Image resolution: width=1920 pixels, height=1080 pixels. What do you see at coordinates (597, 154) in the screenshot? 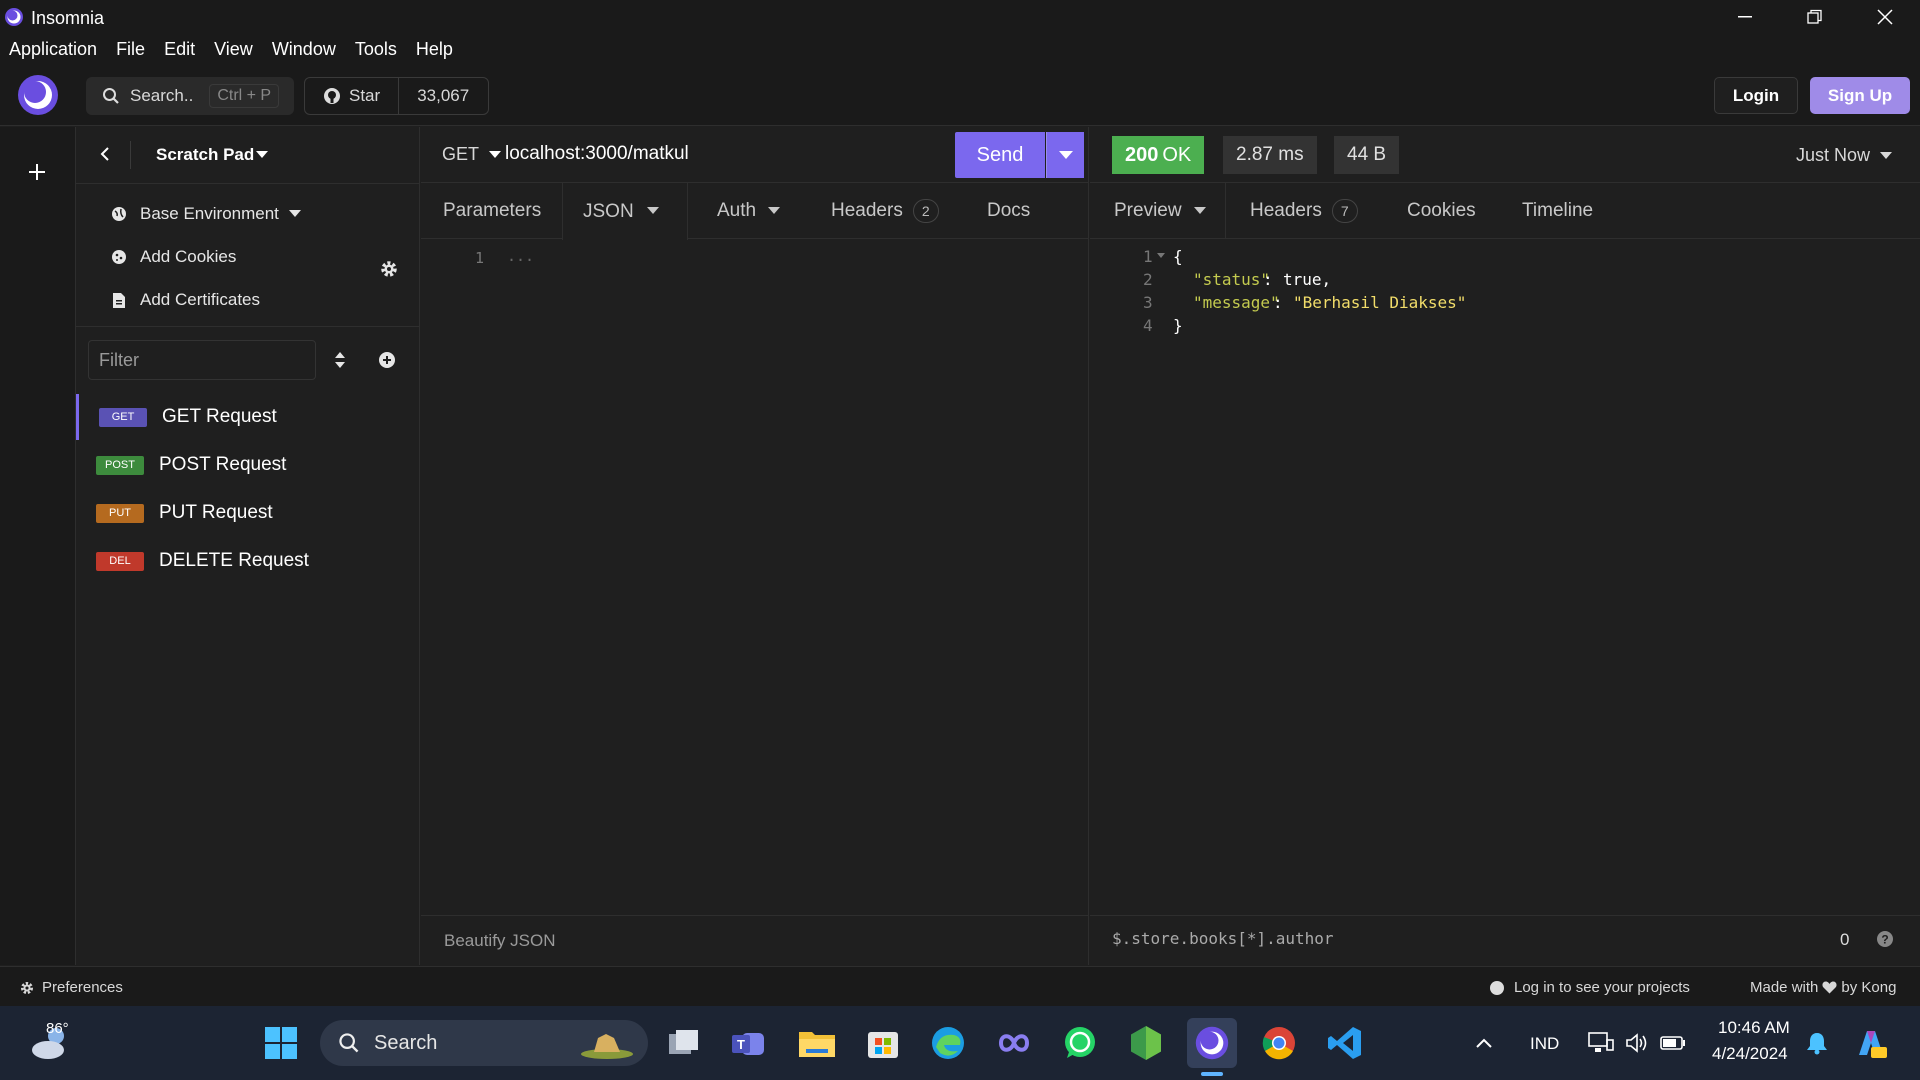
I see `url-input: localhost:3000/matkul` at bounding box center [597, 154].